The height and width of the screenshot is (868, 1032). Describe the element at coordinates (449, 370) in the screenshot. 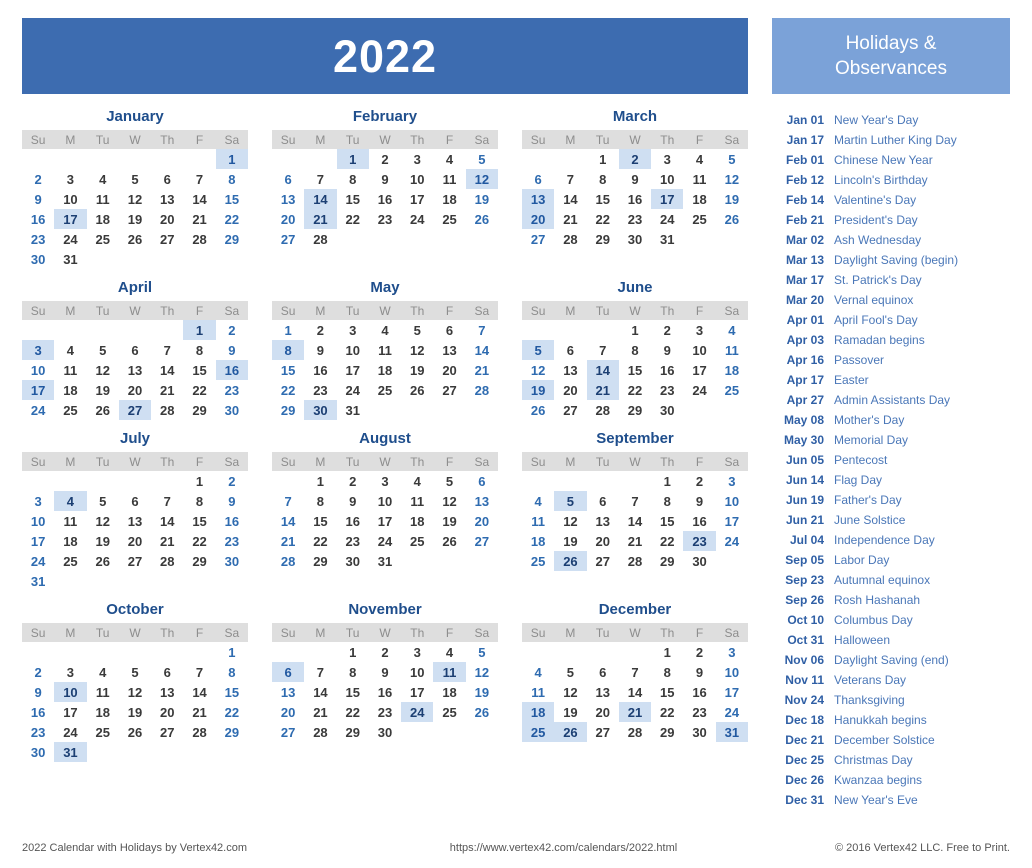

I see `day-cell: 20` at that location.